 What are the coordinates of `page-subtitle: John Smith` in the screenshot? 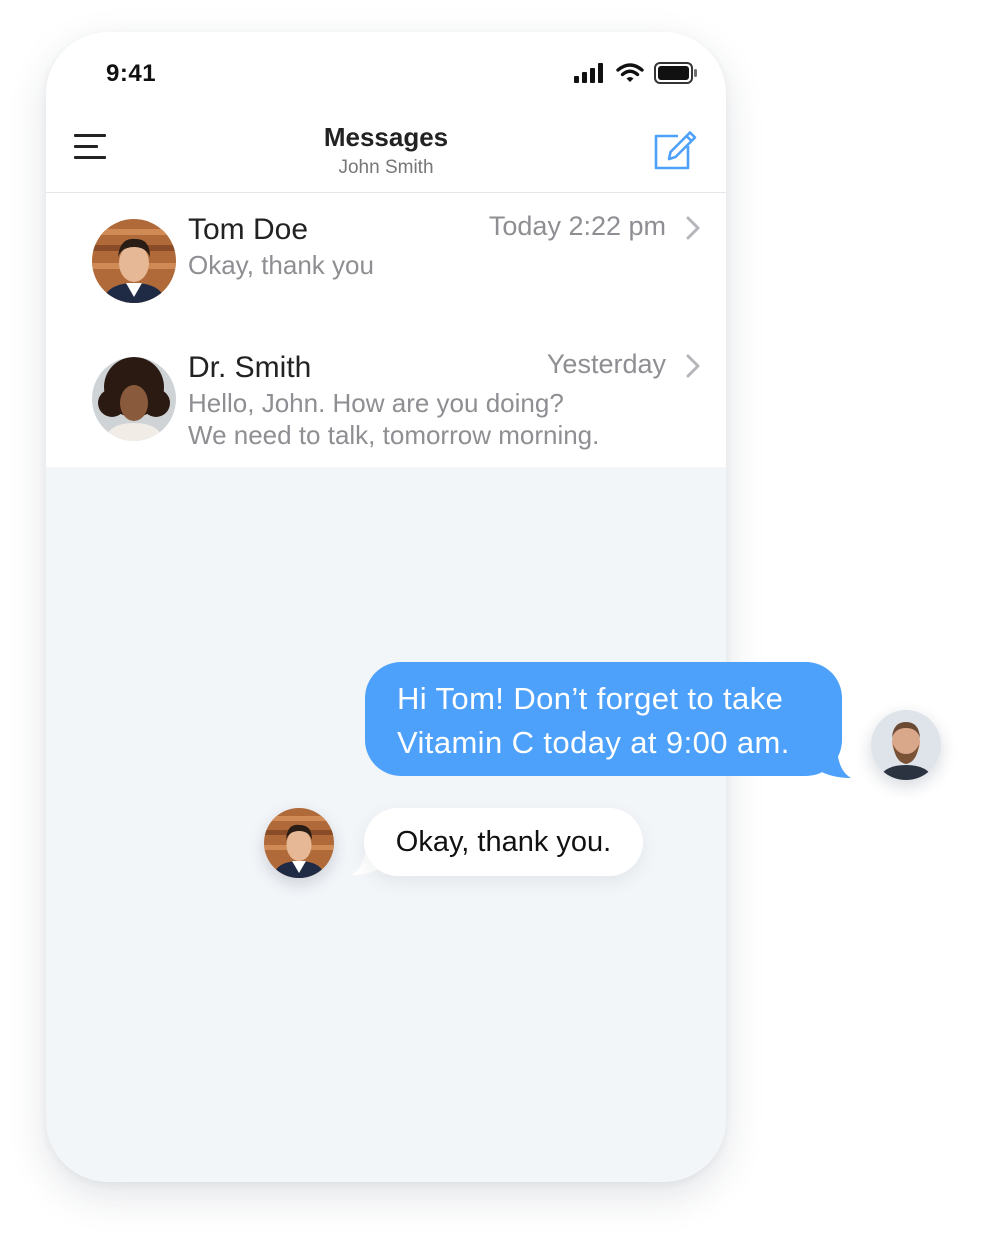 It's located at (386, 167).